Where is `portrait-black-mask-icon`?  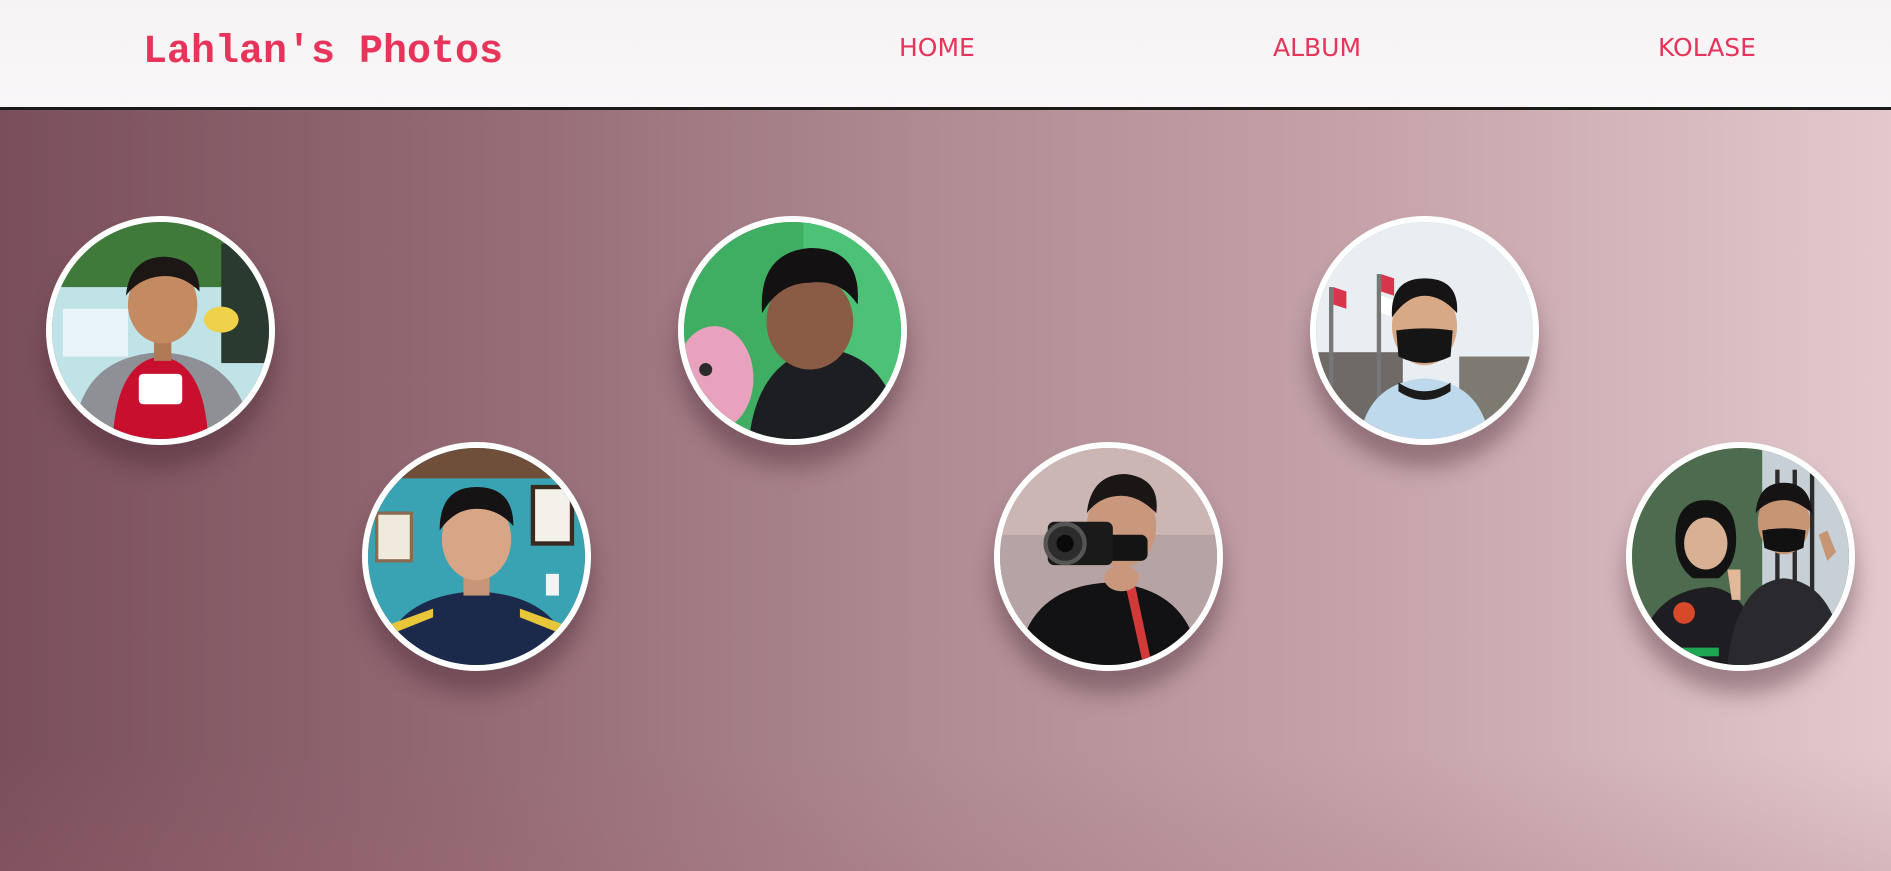
portrait-black-mask-icon is located at coordinates (1424, 330).